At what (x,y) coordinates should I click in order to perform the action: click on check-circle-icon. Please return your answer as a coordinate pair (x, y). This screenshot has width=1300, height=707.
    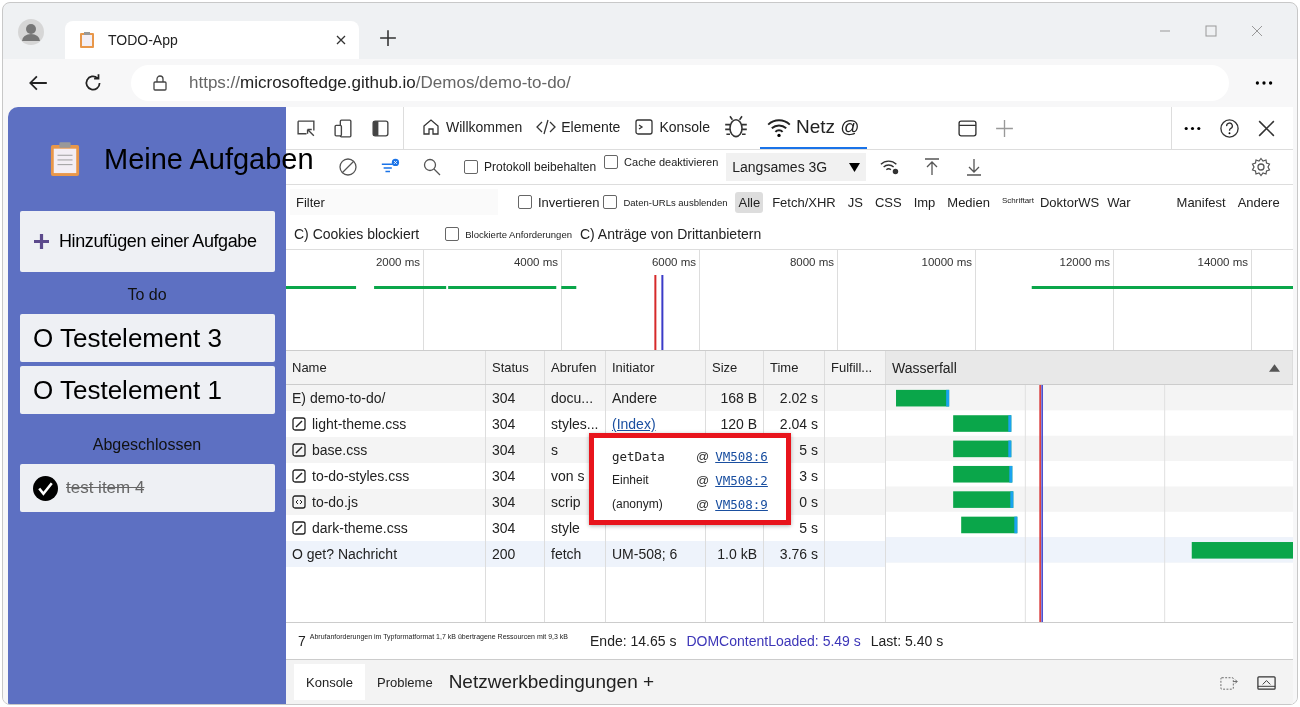
    Looking at the image, I should click on (45, 488).